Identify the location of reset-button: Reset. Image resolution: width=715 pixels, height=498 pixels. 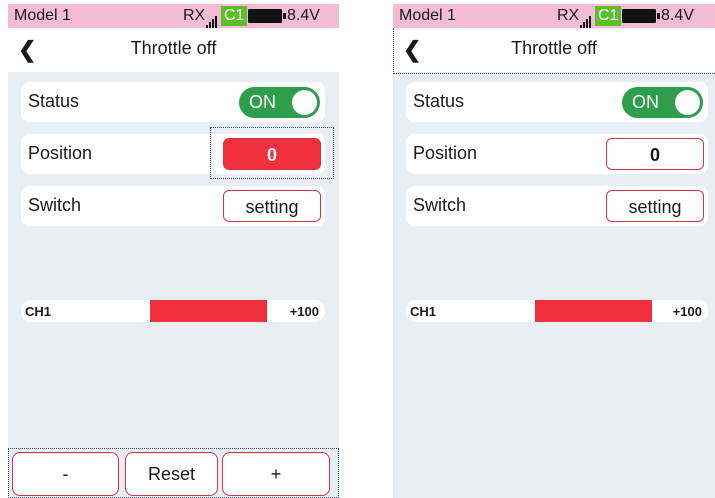
(171, 474).